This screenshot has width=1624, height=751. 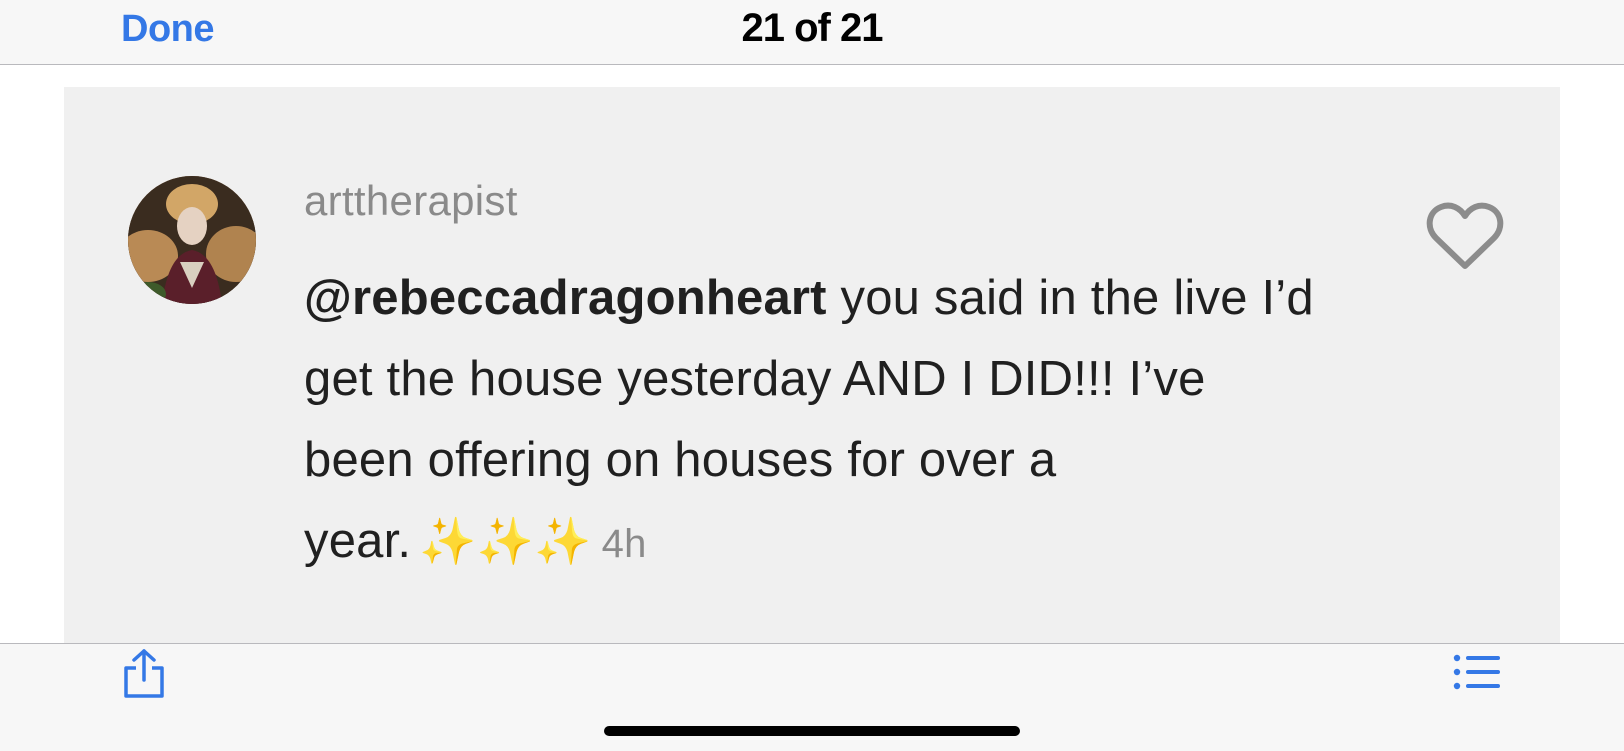 What do you see at coordinates (624, 544) in the screenshot?
I see `comment-timestamp: 4h` at bounding box center [624, 544].